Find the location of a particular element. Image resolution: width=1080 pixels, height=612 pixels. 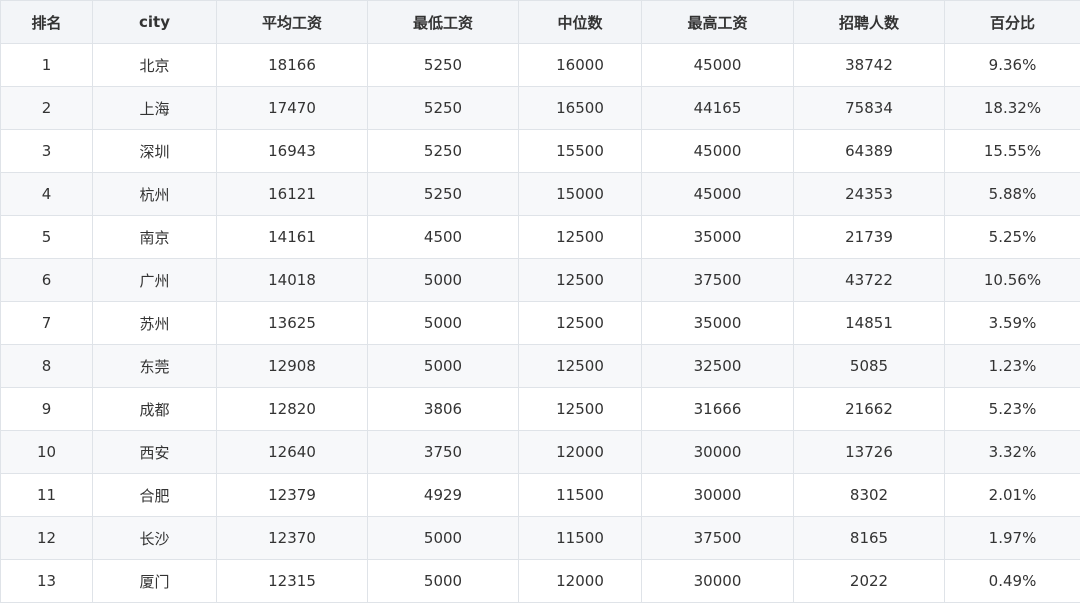

city-cell: 广州 is located at coordinates (154, 280).